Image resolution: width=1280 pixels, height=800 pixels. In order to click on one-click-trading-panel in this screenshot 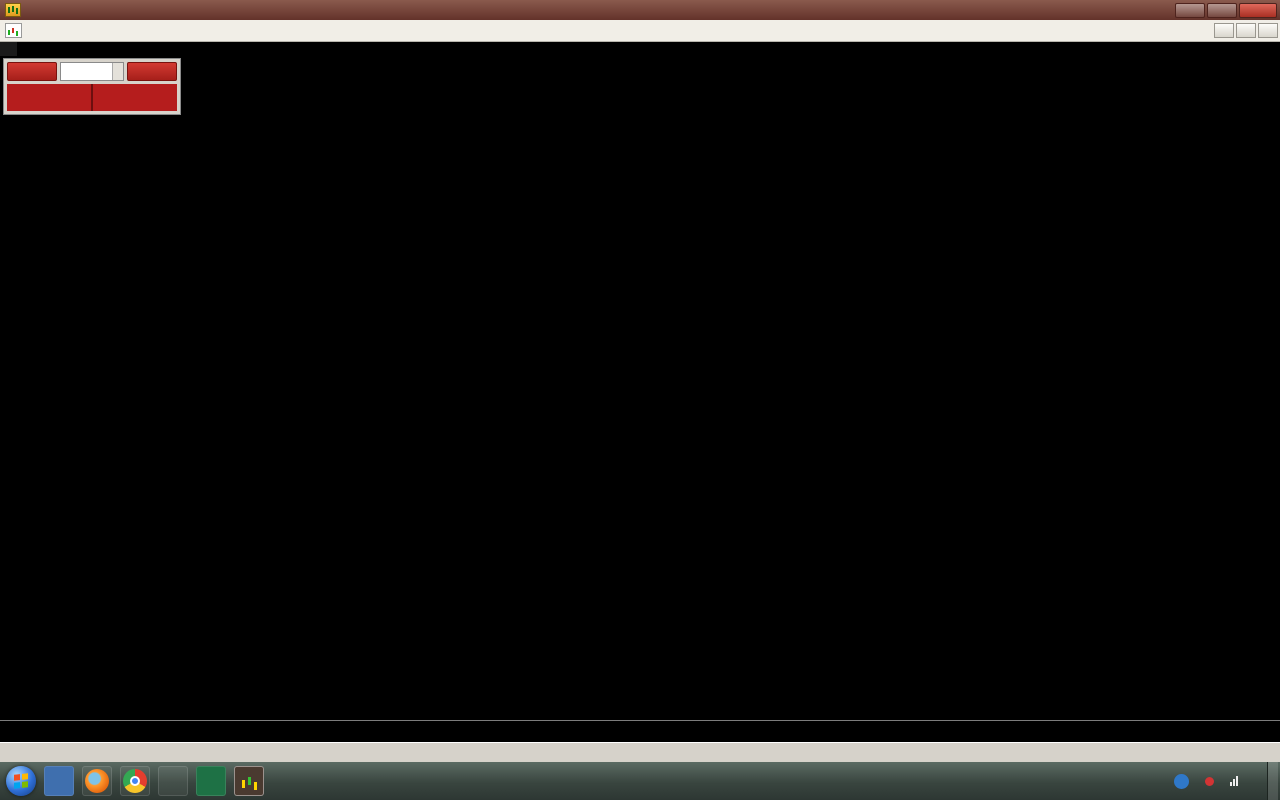, I will do `click(92, 86)`.